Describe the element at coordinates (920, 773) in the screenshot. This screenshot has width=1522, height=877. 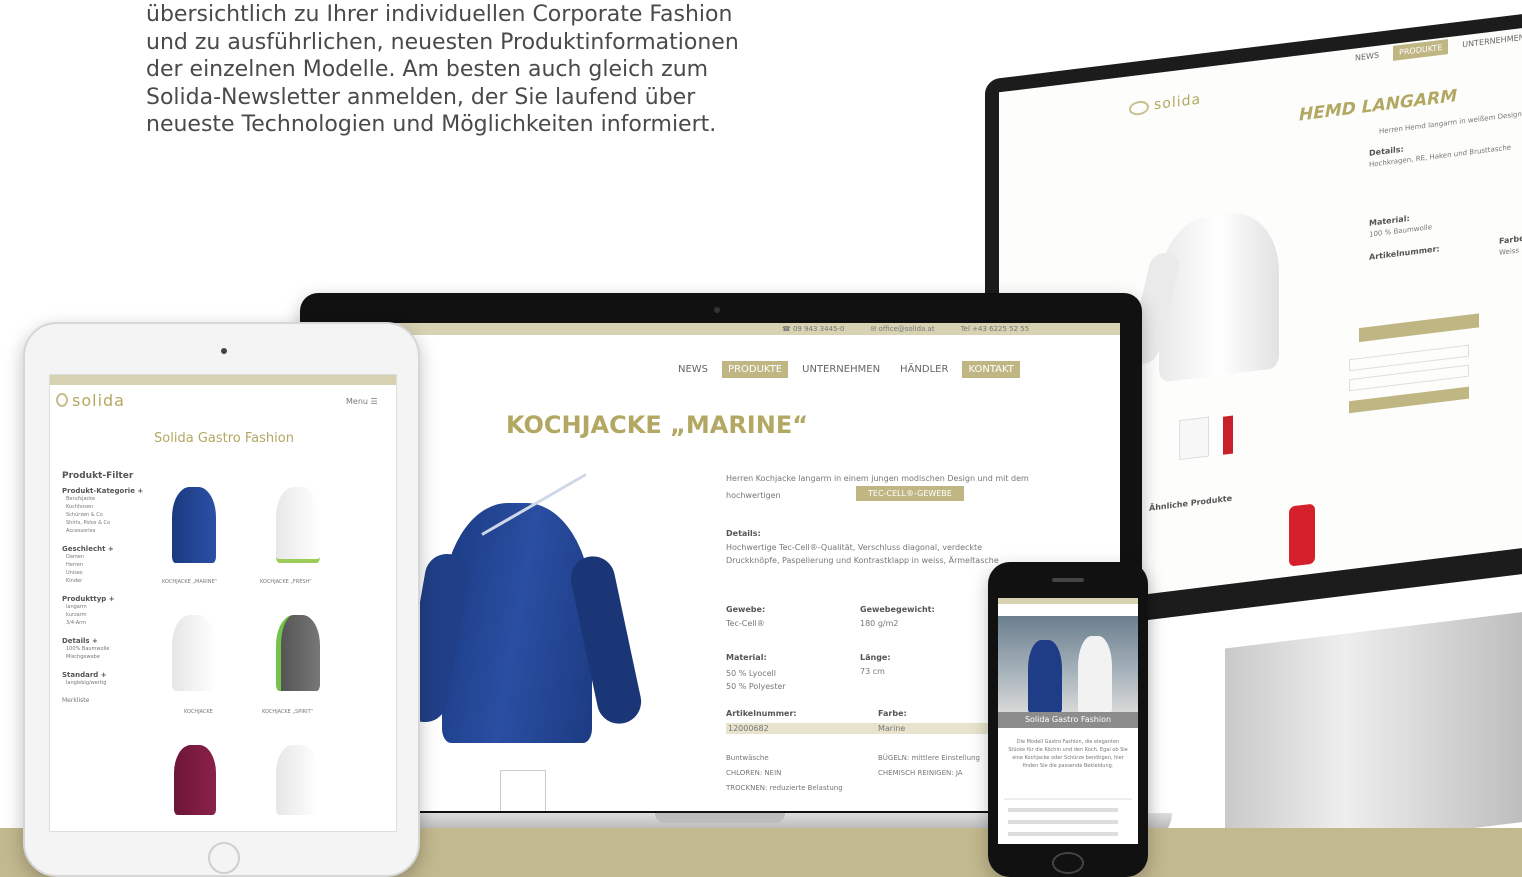
I see `care-item: CHEMISCH REINIGEN: JA` at that location.